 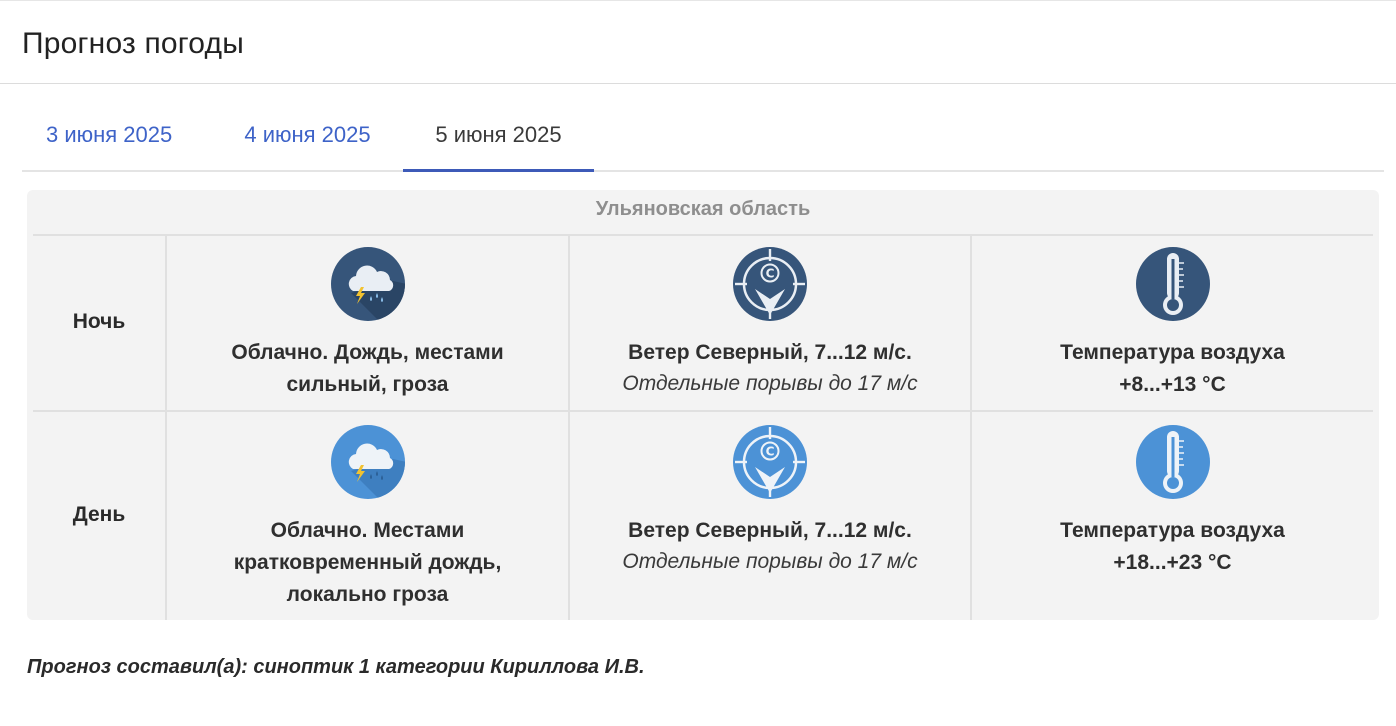 I want to click on day-temperature-label: Температура воздуха, so click(x=1172, y=530).